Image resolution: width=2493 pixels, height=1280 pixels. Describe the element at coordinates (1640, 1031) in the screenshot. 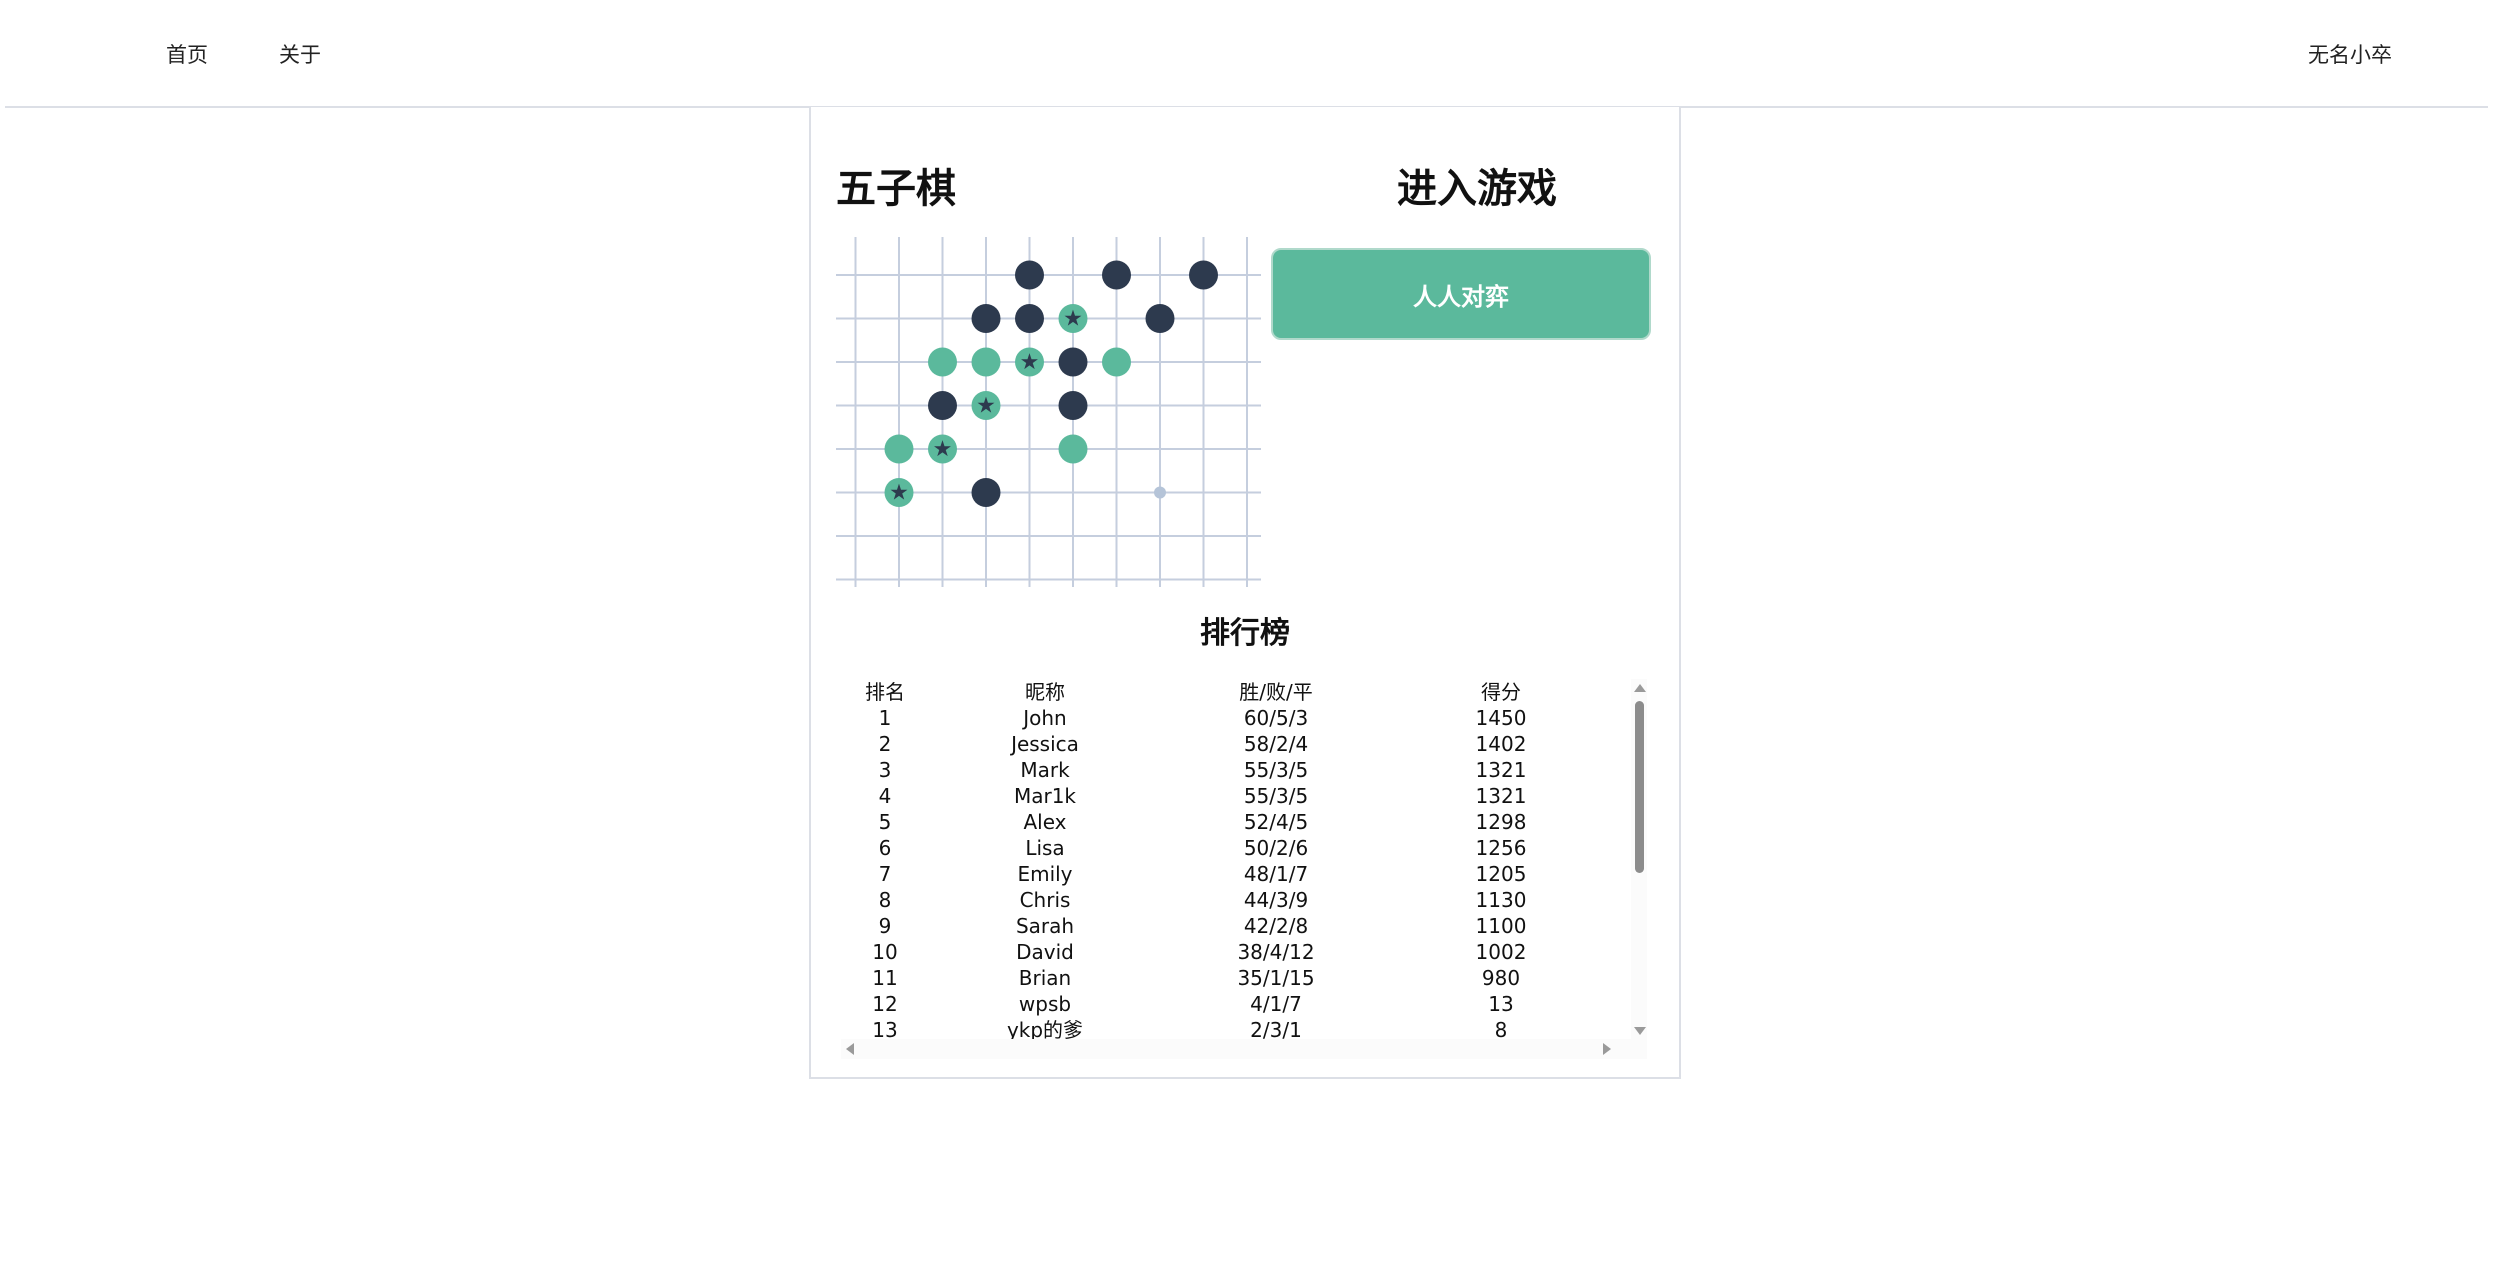

I see `scroll-down-icon` at that location.